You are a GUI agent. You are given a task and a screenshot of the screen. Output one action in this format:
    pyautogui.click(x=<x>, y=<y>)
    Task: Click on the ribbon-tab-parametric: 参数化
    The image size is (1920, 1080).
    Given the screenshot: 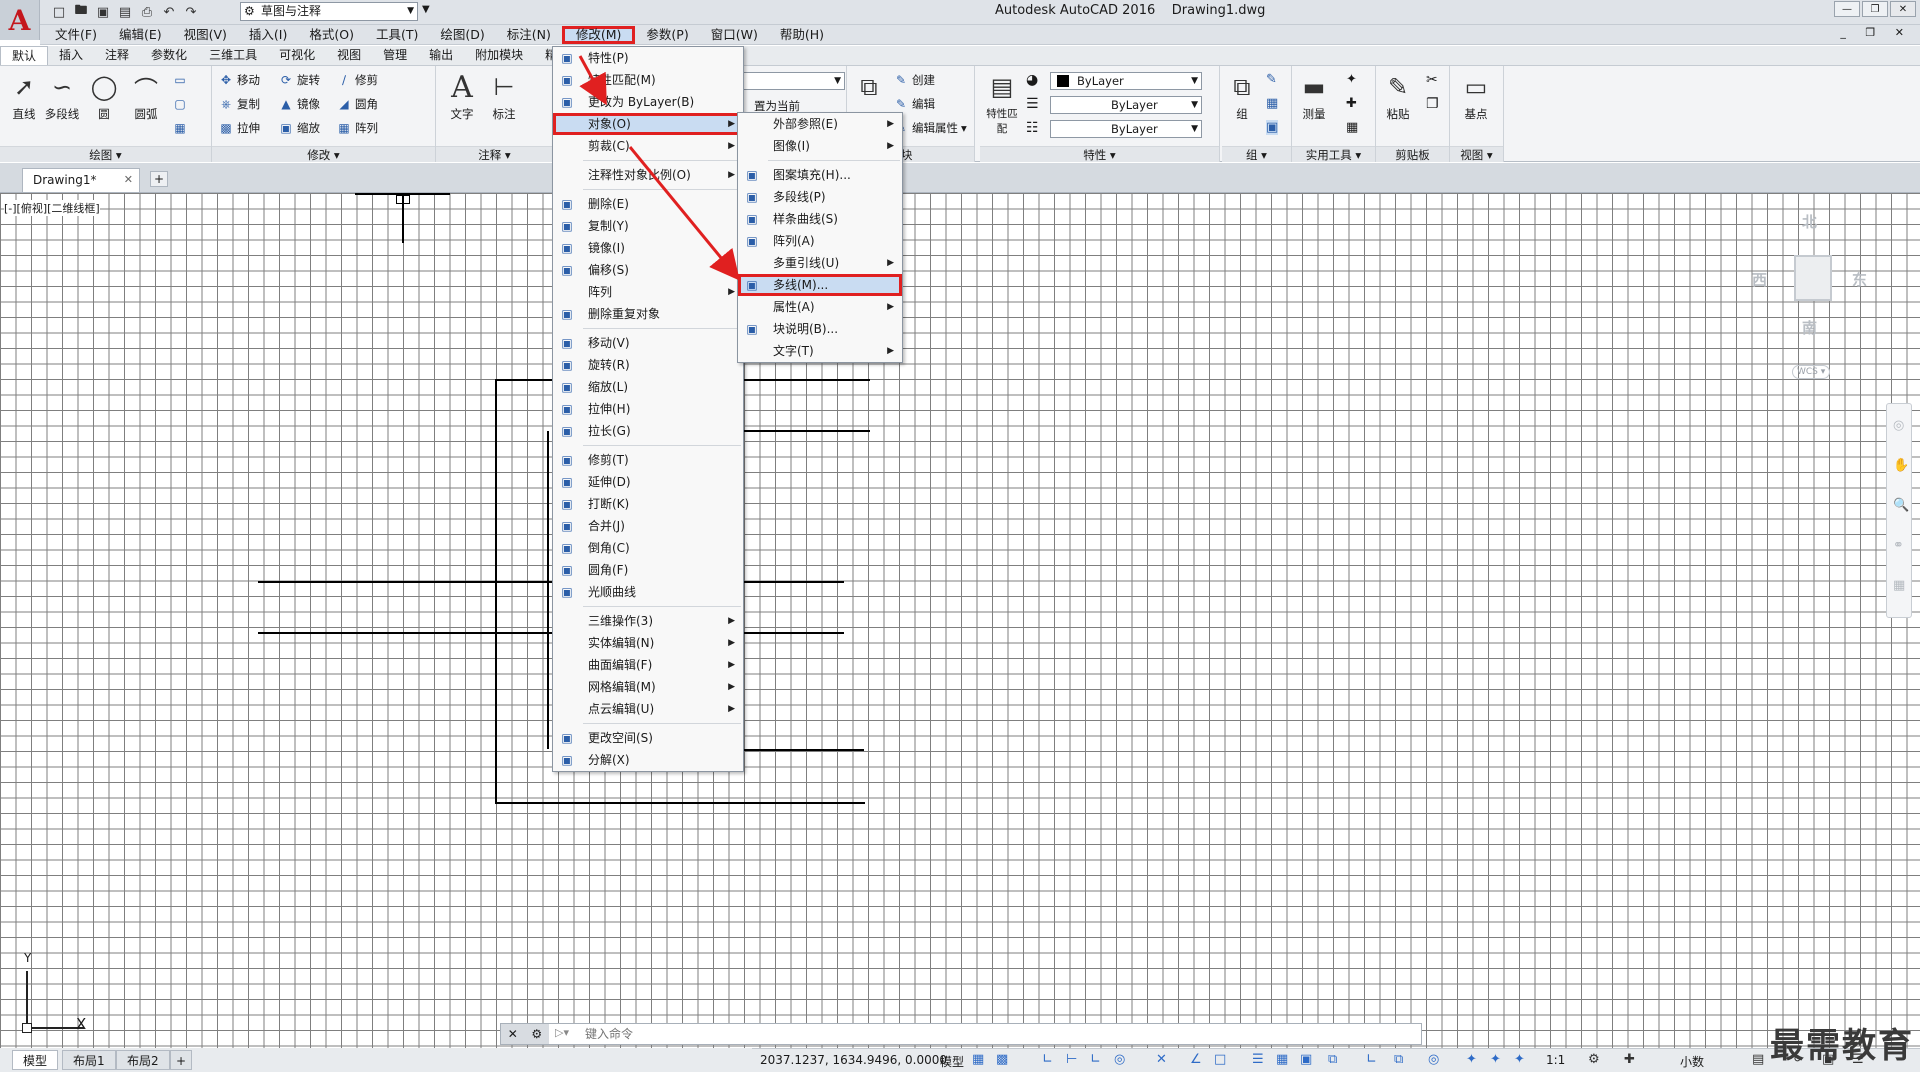 What is the action you would take?
    pyautogui.click(x=169, y=55)
    